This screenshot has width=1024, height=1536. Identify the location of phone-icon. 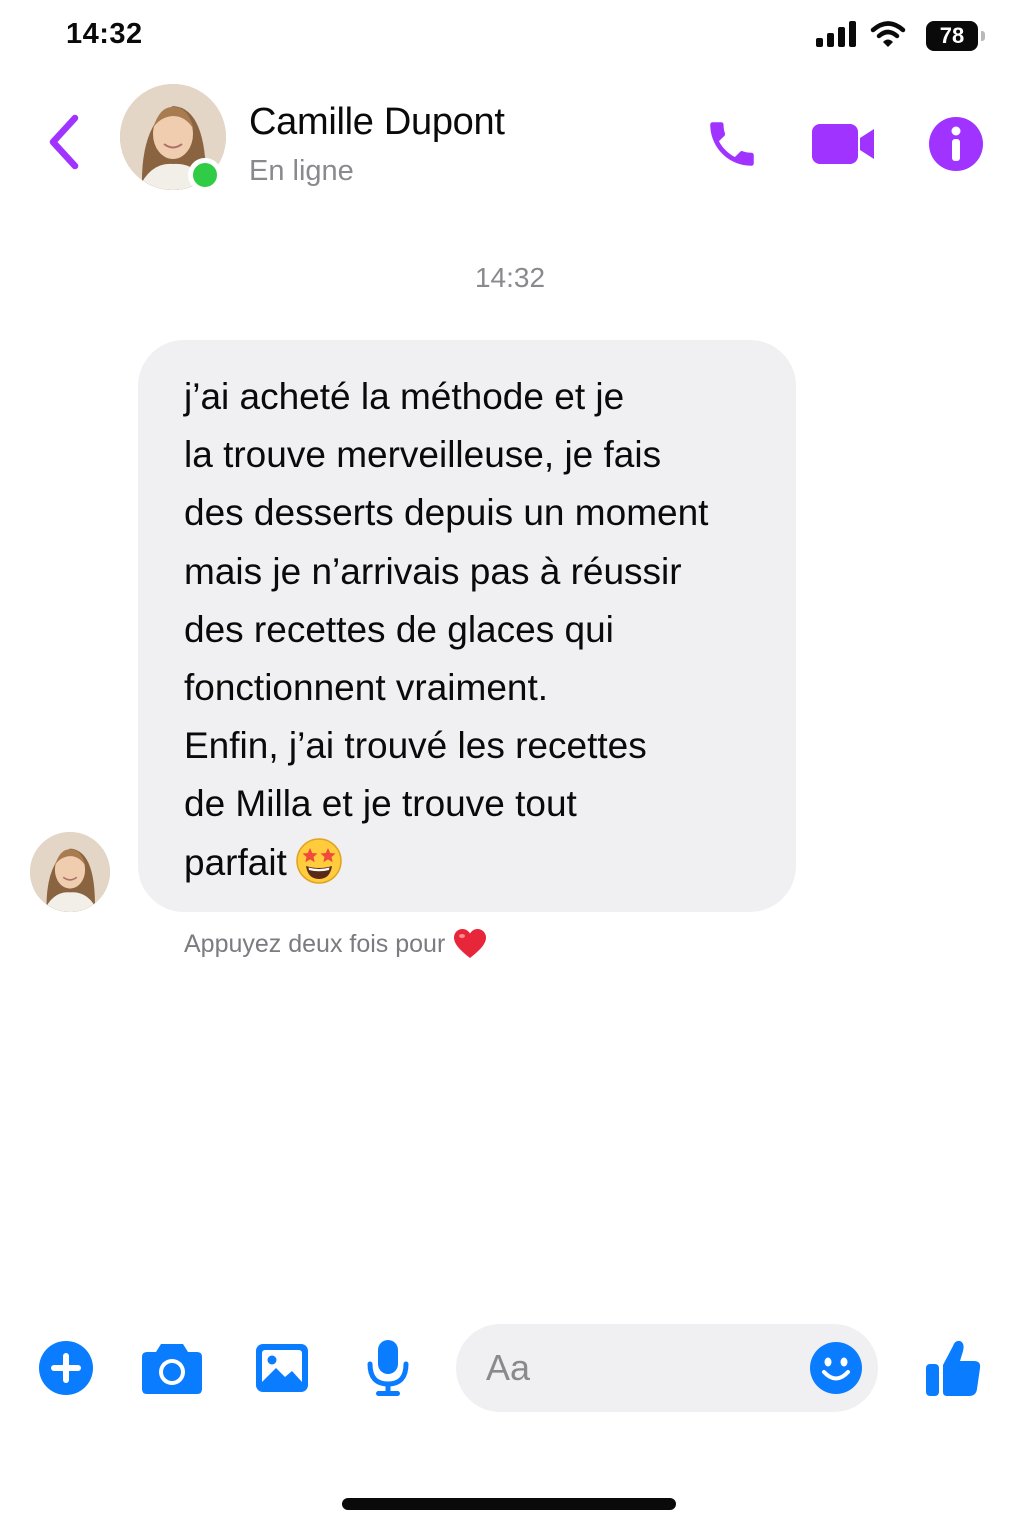
(732, 144).